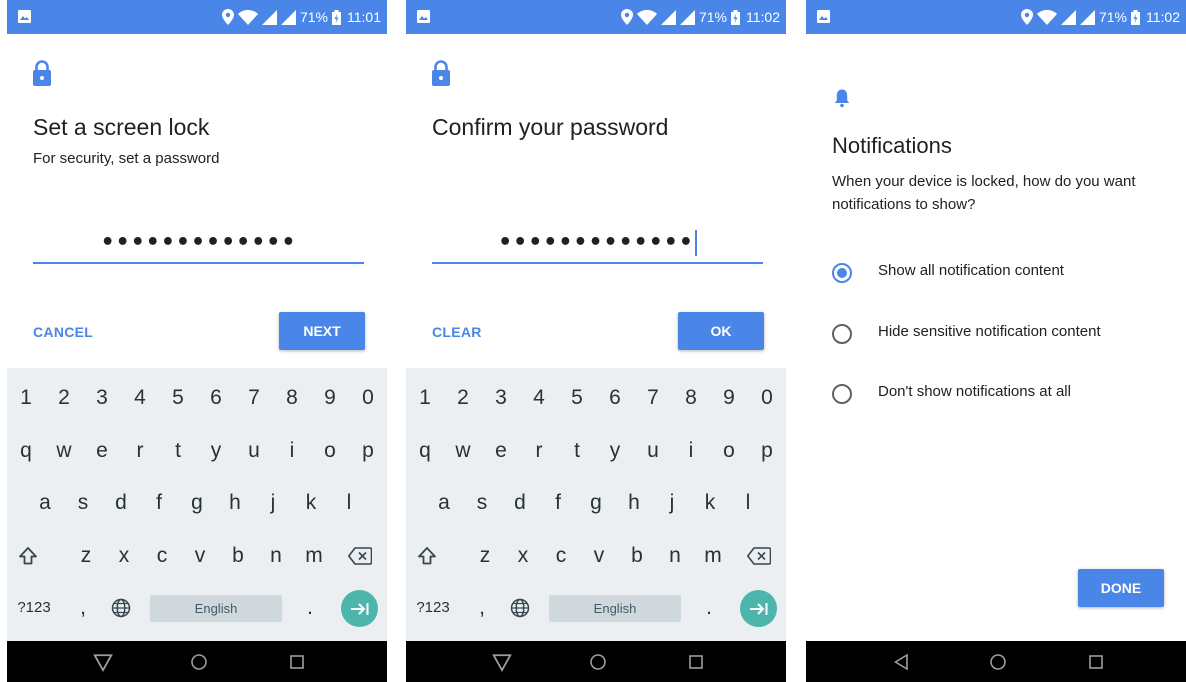  I want to click on key-t: t, so click(577, 451).